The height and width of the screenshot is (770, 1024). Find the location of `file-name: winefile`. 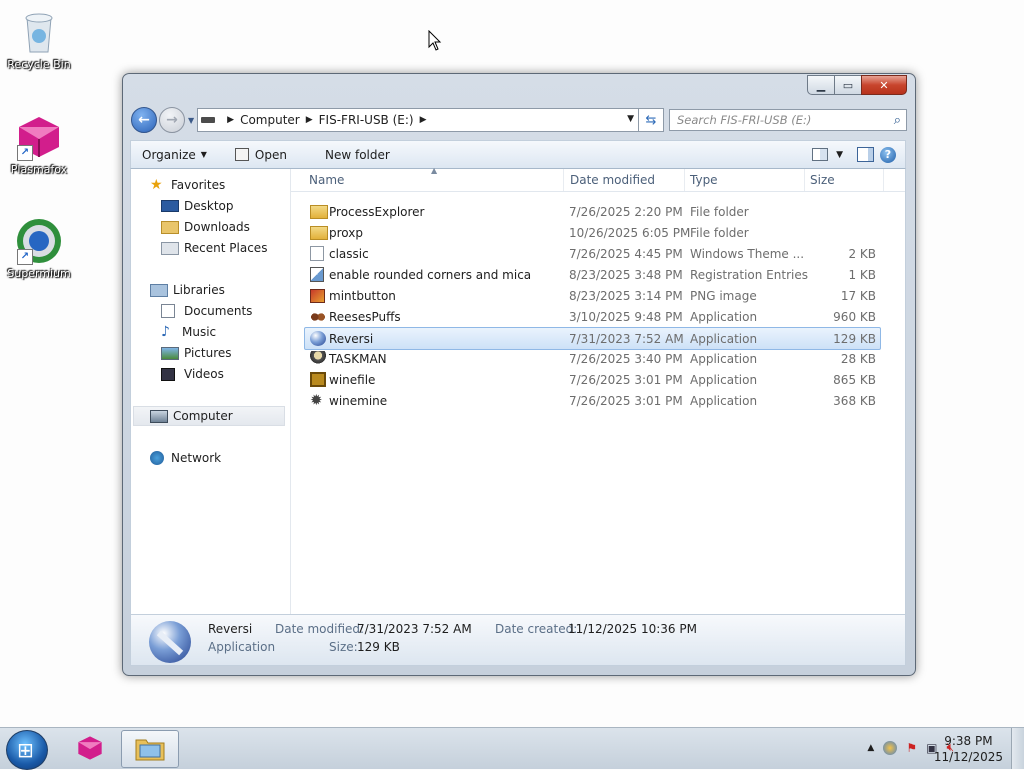

file-name: winefile is located at coordinates (352, 379).